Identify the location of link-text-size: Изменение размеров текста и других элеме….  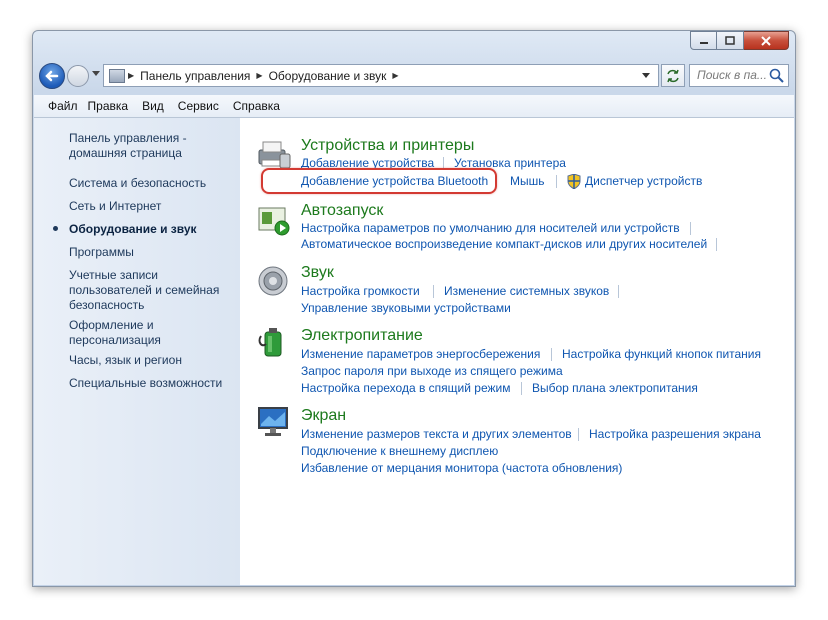
(436, 434).